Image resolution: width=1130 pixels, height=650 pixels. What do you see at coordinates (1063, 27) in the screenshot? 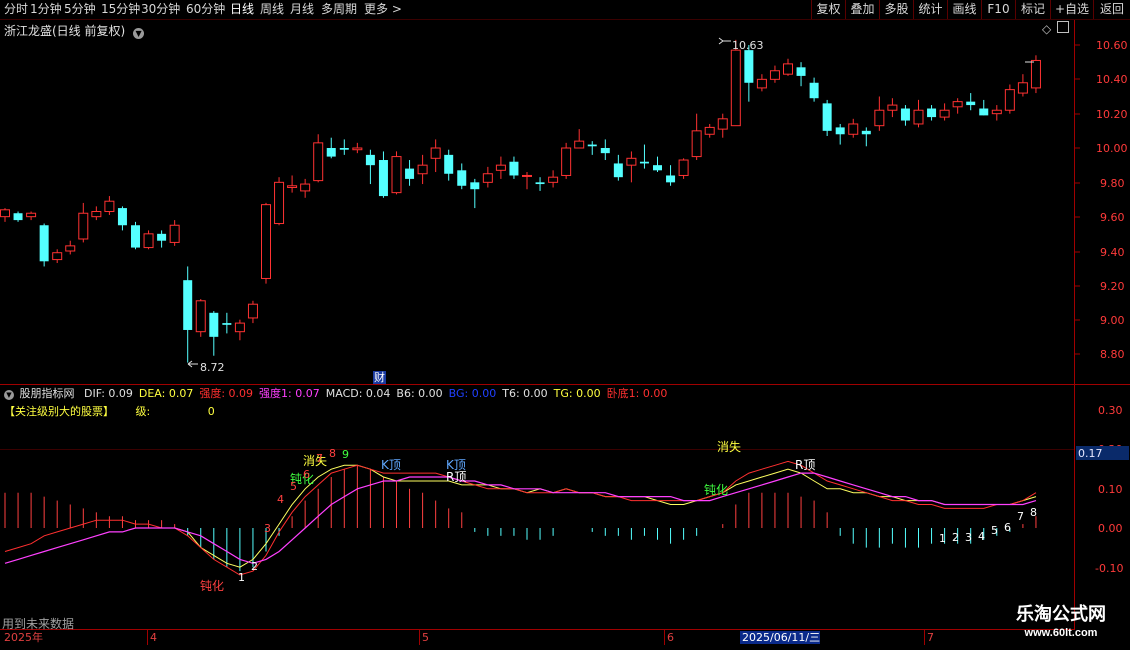
I see `maximize-icon` at bounding box center [1063, 27].